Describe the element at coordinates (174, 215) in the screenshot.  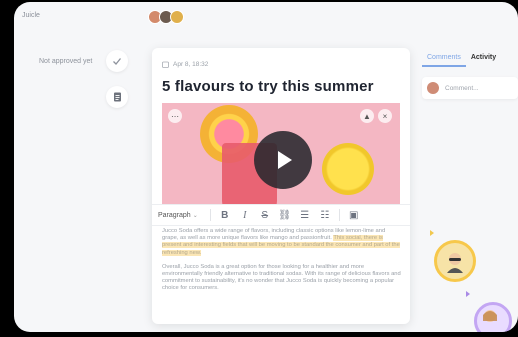
I see `paragraph-select: Paragraph` at that location.